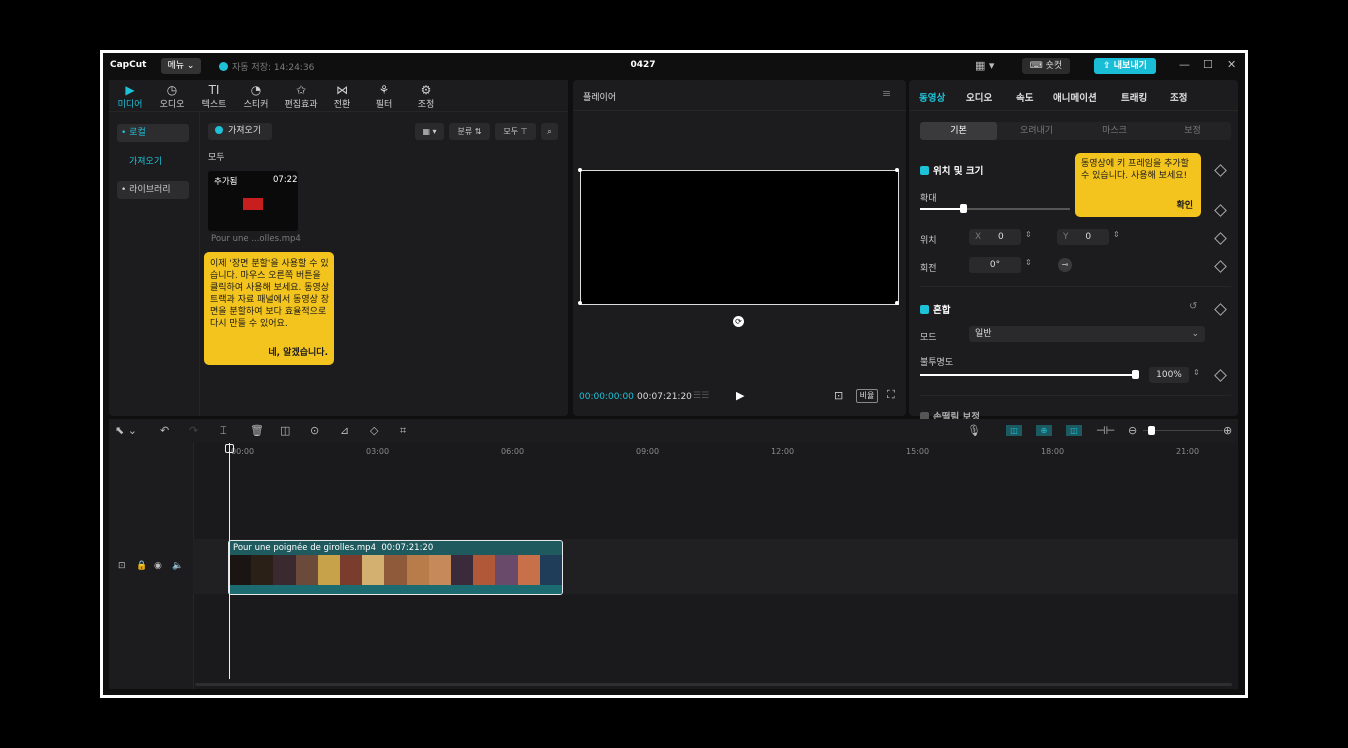 The image size is (1348, 748). Describe the element at coordinates (130, 96) in the screenshot. I see `tab-media: ▶ 미디어` at that location.